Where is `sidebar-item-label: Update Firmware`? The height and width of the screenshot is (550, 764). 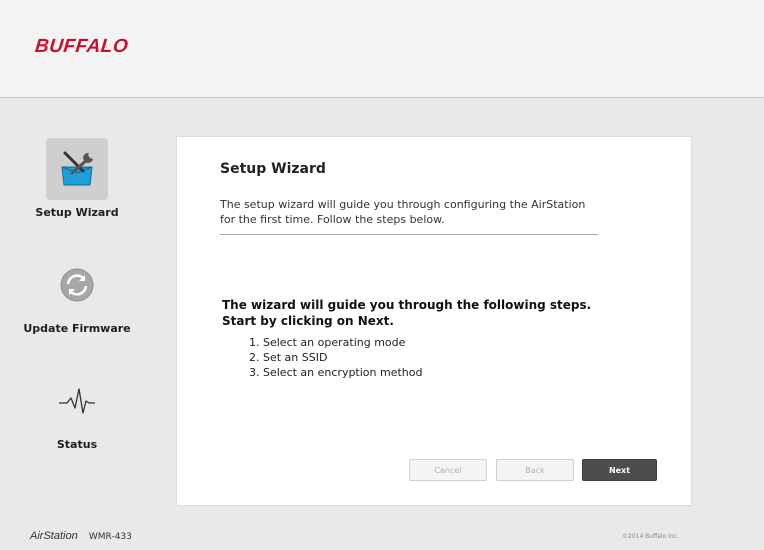
sidebar-item-label: Update Firmware is located at coordinates (77, 328).